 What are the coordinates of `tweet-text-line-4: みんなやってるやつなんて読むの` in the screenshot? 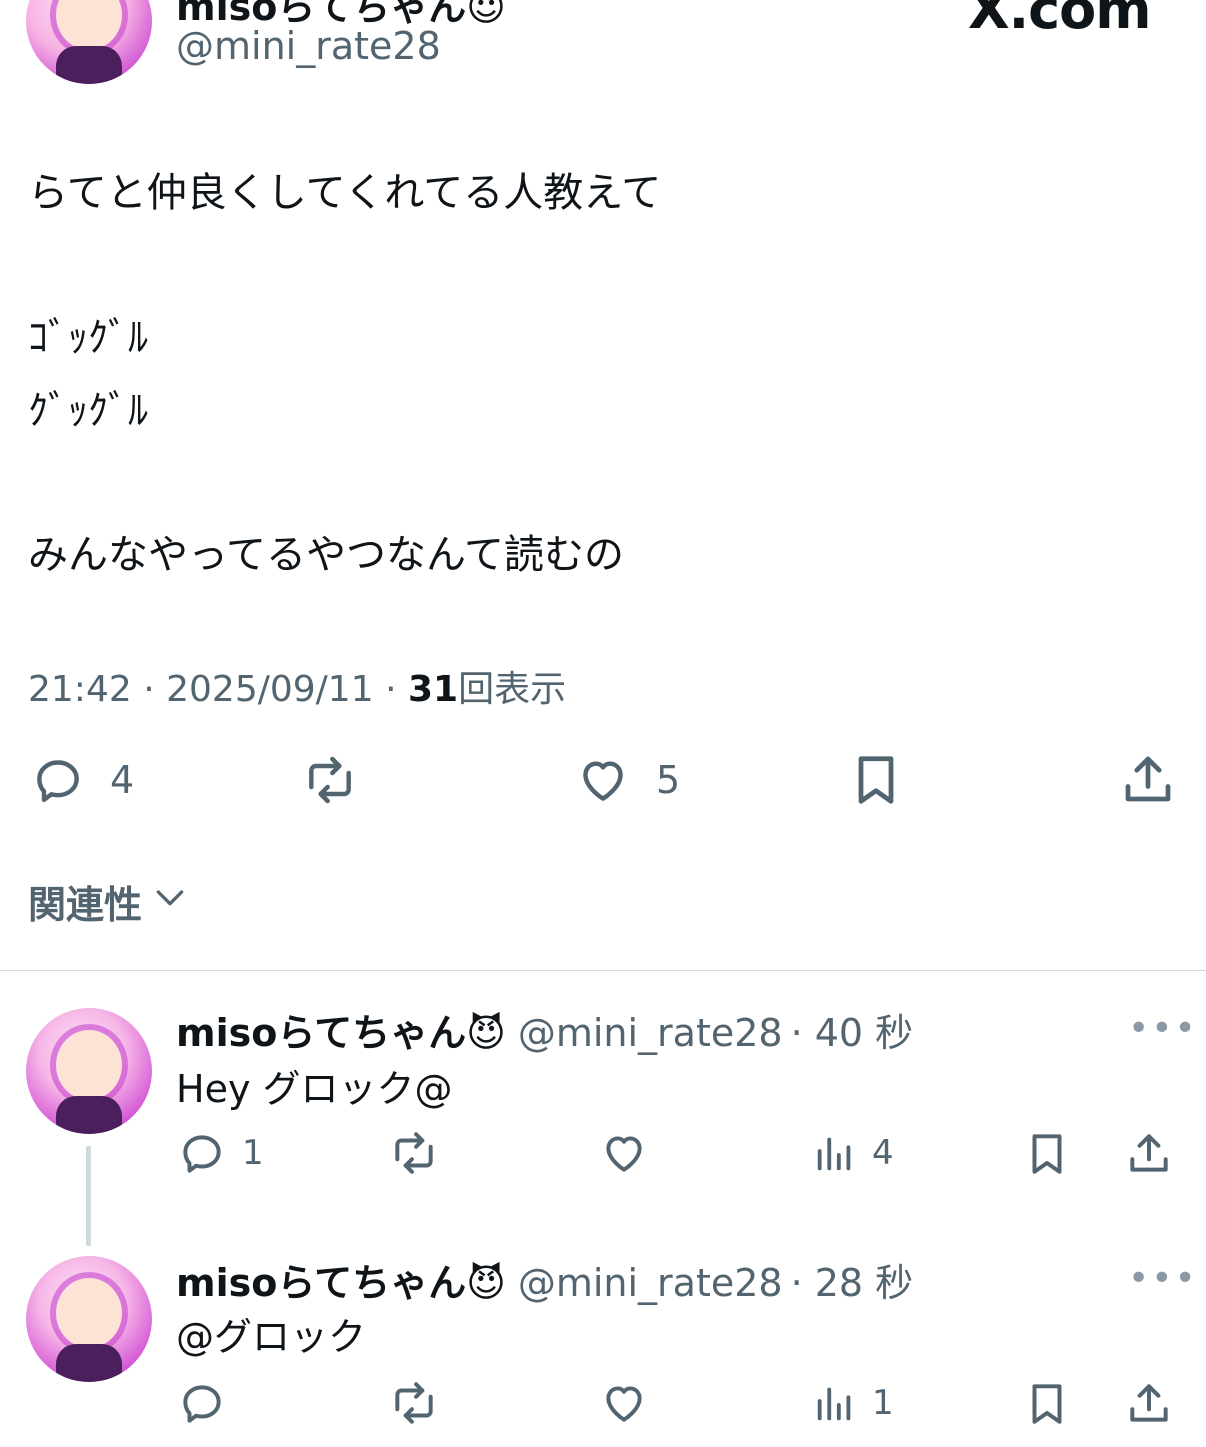 It's located at (326, 555).